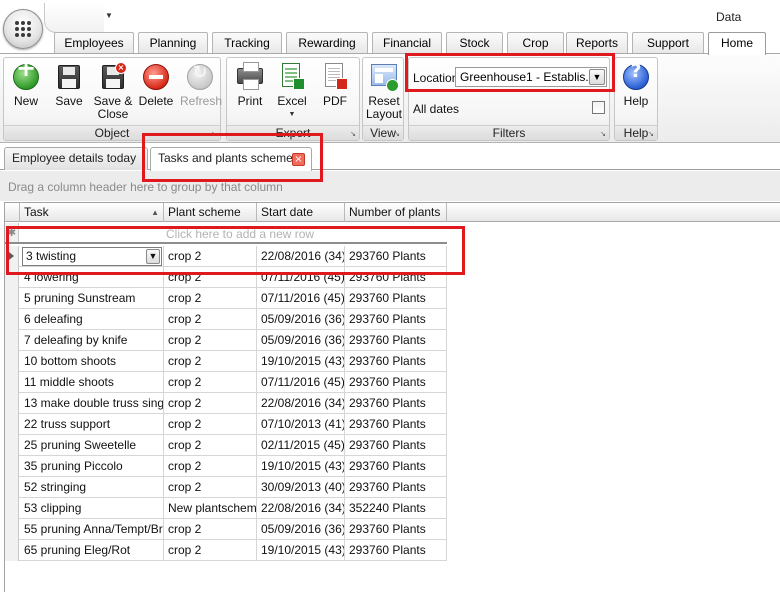  What do you see at coordinates (247, 43) in the screenshot?
I see `tab-tracking: Tracking` at bounding box center [247, 43].